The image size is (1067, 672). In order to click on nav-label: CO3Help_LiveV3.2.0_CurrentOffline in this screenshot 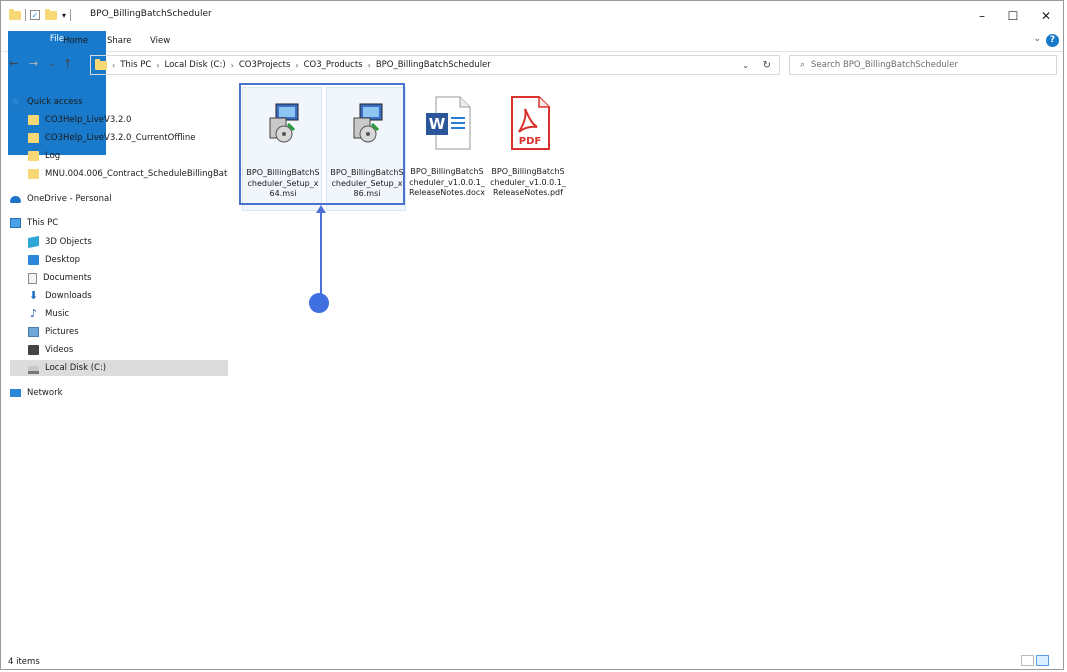, I will do `click(120, 138)`.